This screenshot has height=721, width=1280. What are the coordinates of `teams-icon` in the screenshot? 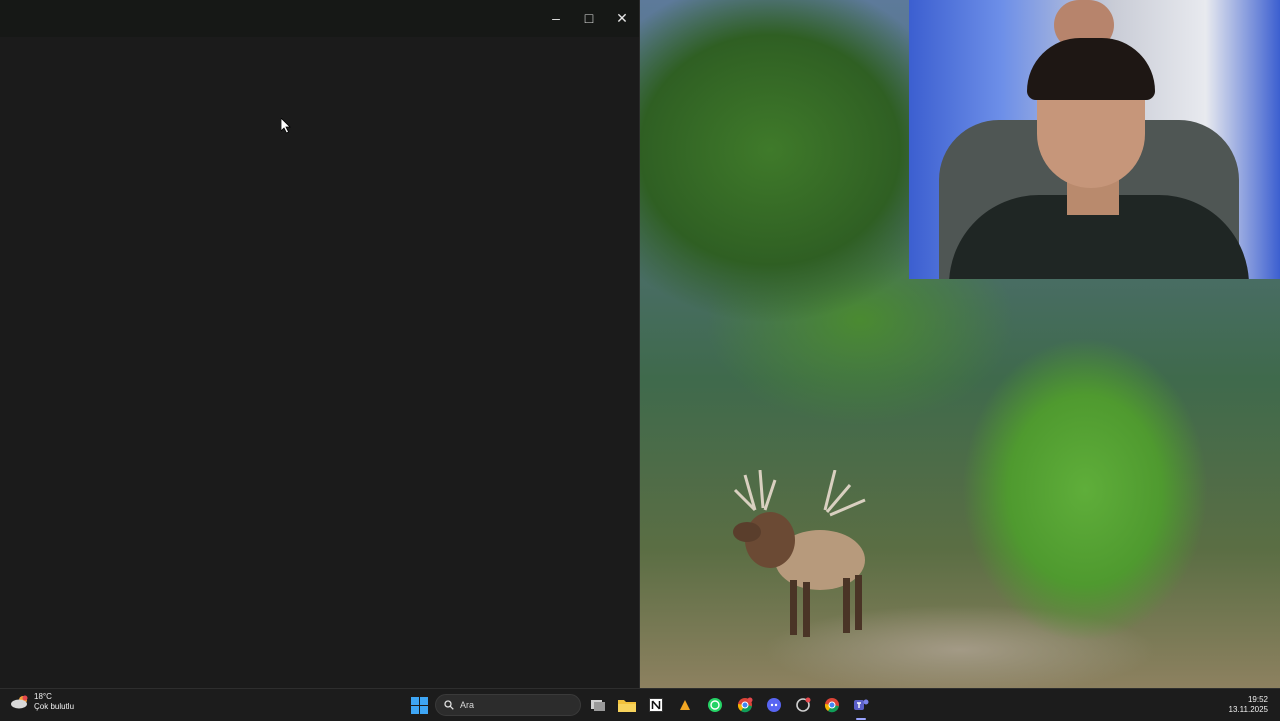 It's located at (861, 704).